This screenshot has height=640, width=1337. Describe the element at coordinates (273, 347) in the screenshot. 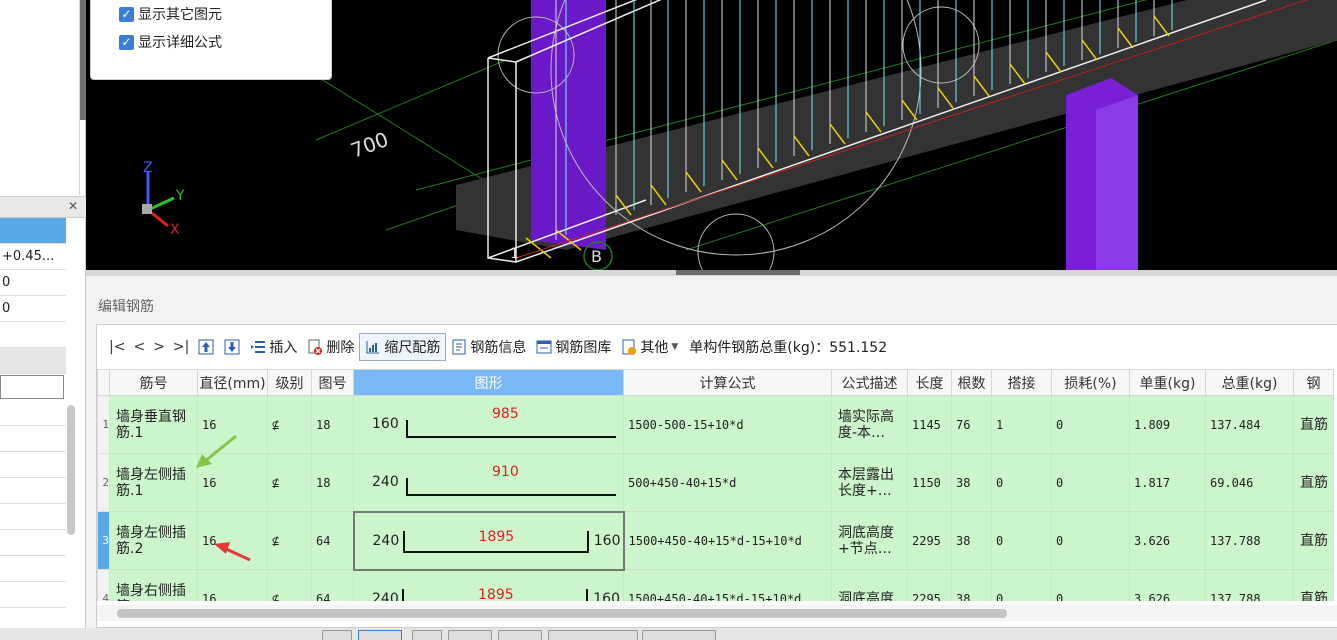

I see `insert-button: 插入` at that location.